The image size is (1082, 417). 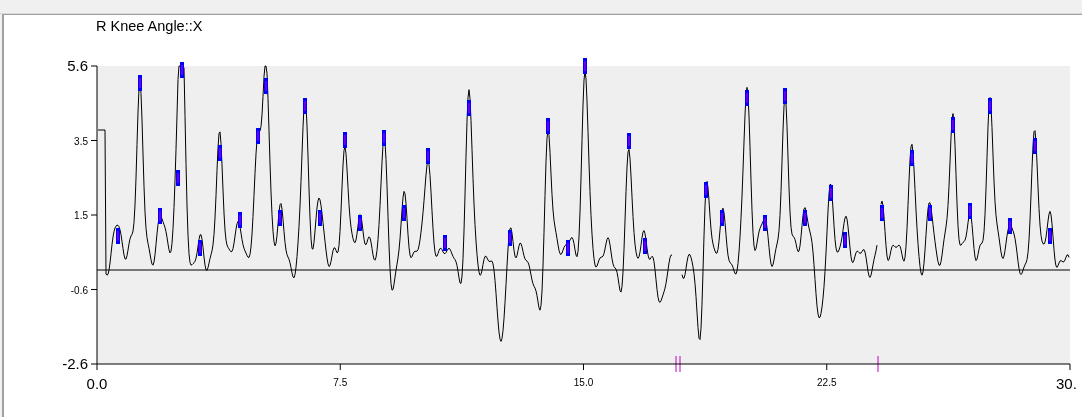 What do you see at coordinates (340, 382) in the screenshot?
I see `x-tick-label: 7.5` at bounding box center [340, 382].